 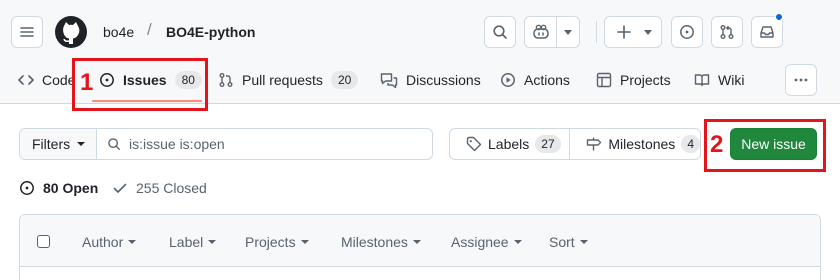 I want to click on menu-icon, so click(x=27, y=32).